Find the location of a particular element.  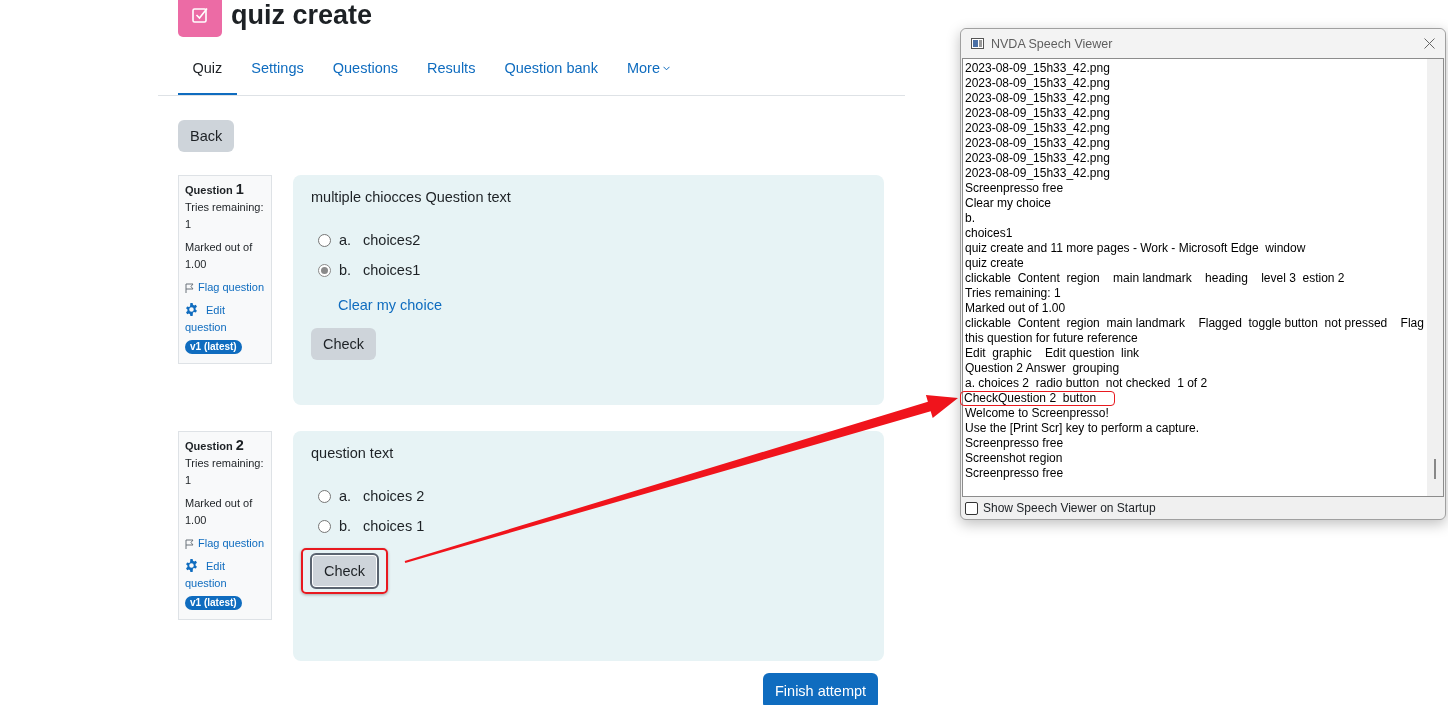

speech-line: clickable Content region main landmark heading level 3 estion 2 is located at coordinates (1155, 278).